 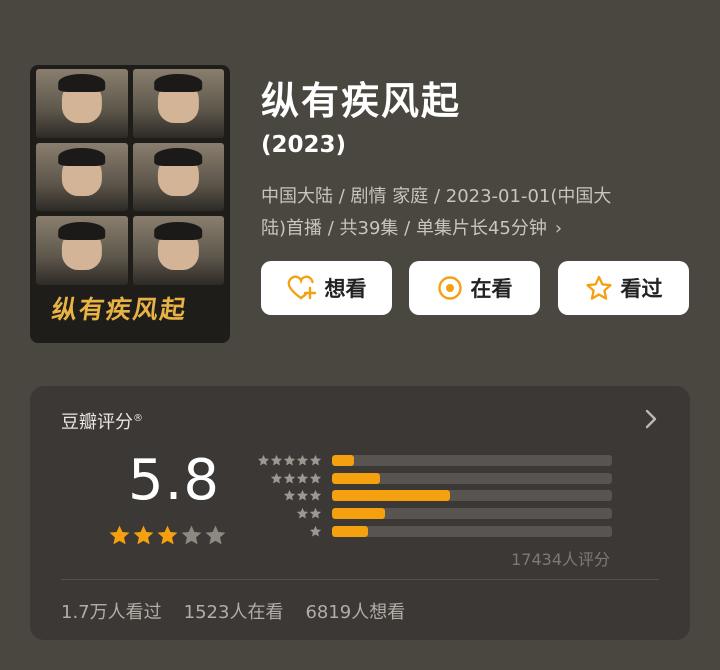 I want to click on watched-count: 1.7万人看过, so click(x=111, y=612).